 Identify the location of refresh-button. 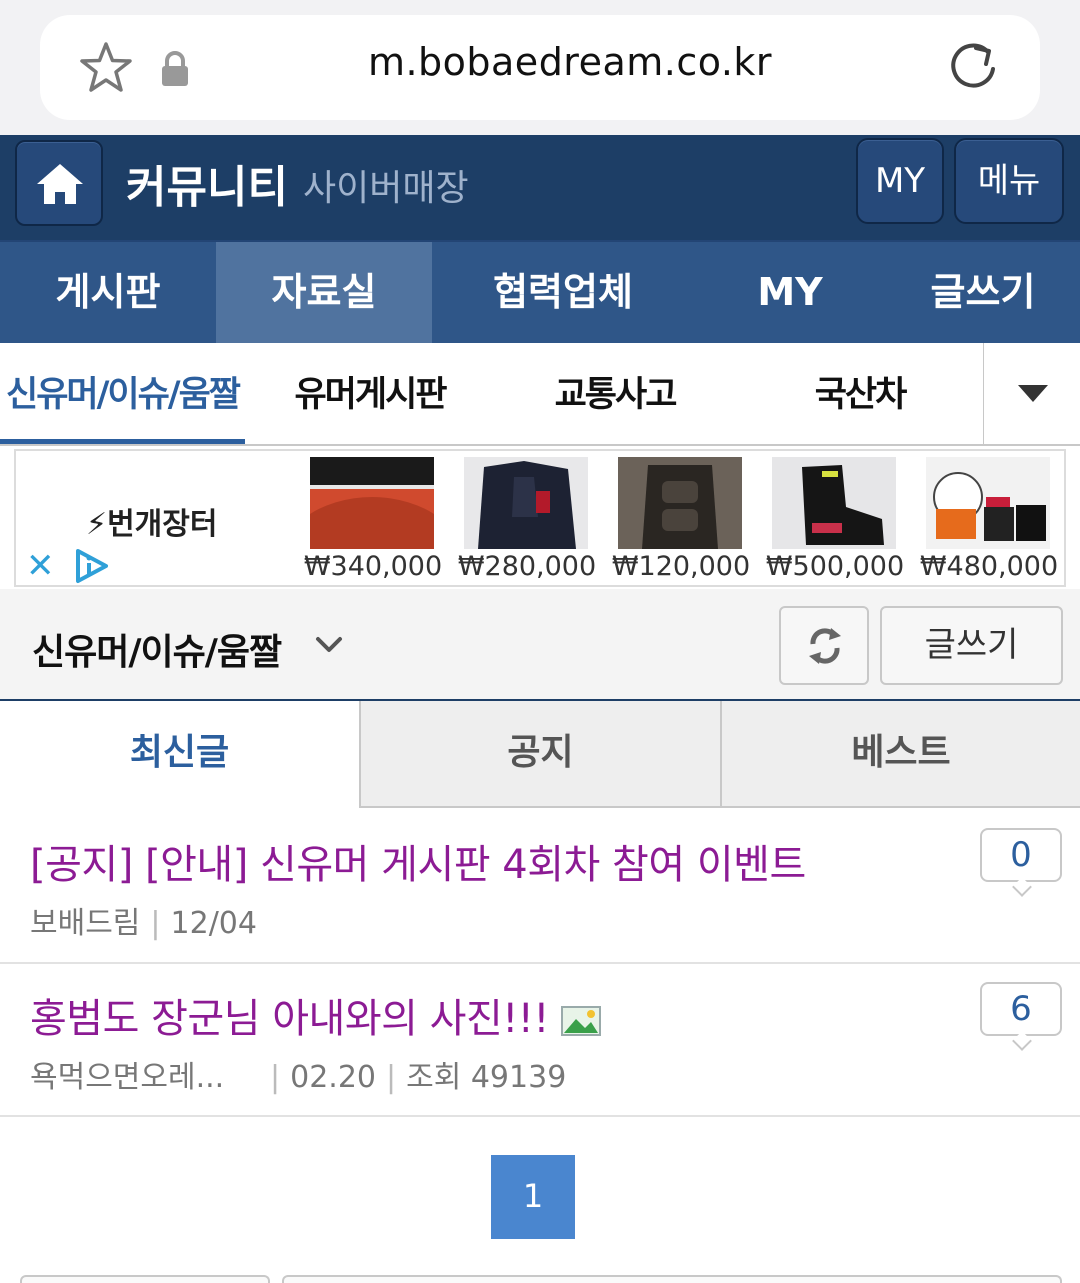
(824, 645).